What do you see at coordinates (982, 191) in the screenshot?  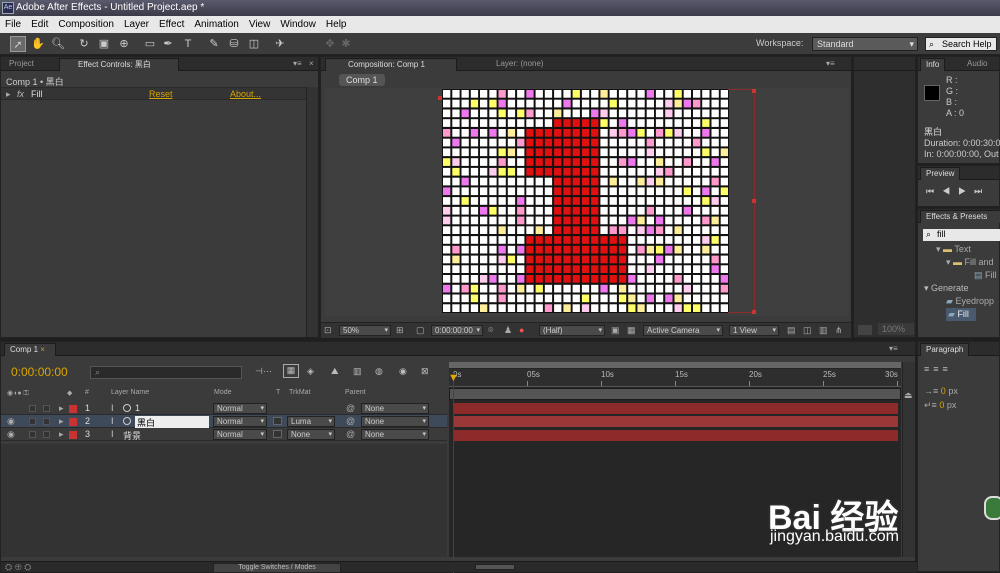 I see `next-frame-icon: ⏭` at bounding box center [982, 191].